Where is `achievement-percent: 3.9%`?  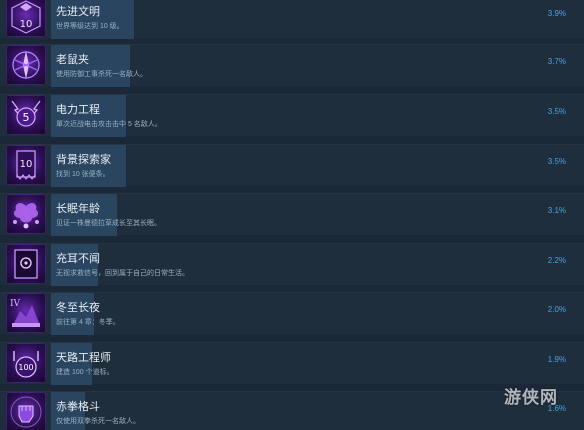
achievement-percent: 3.9% is located at coordinates (556, 13).